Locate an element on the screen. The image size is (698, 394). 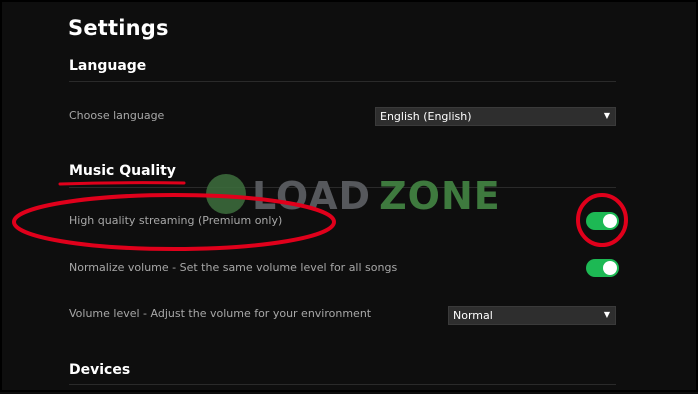
high-quality-streaming-toggle is located at coordinates (602, 221).